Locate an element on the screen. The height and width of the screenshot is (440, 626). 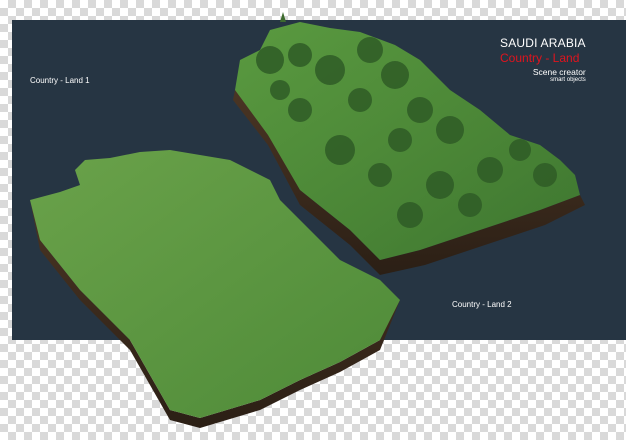
land-2-label: Country - Land 2 is located at coordinates (482, 304).